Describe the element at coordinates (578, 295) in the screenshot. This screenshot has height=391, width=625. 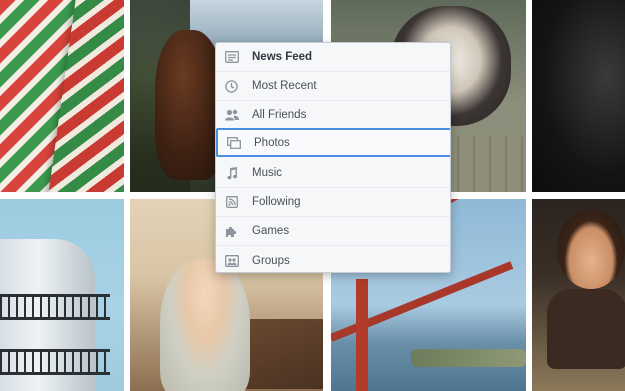
I see `photo-child` at that location.